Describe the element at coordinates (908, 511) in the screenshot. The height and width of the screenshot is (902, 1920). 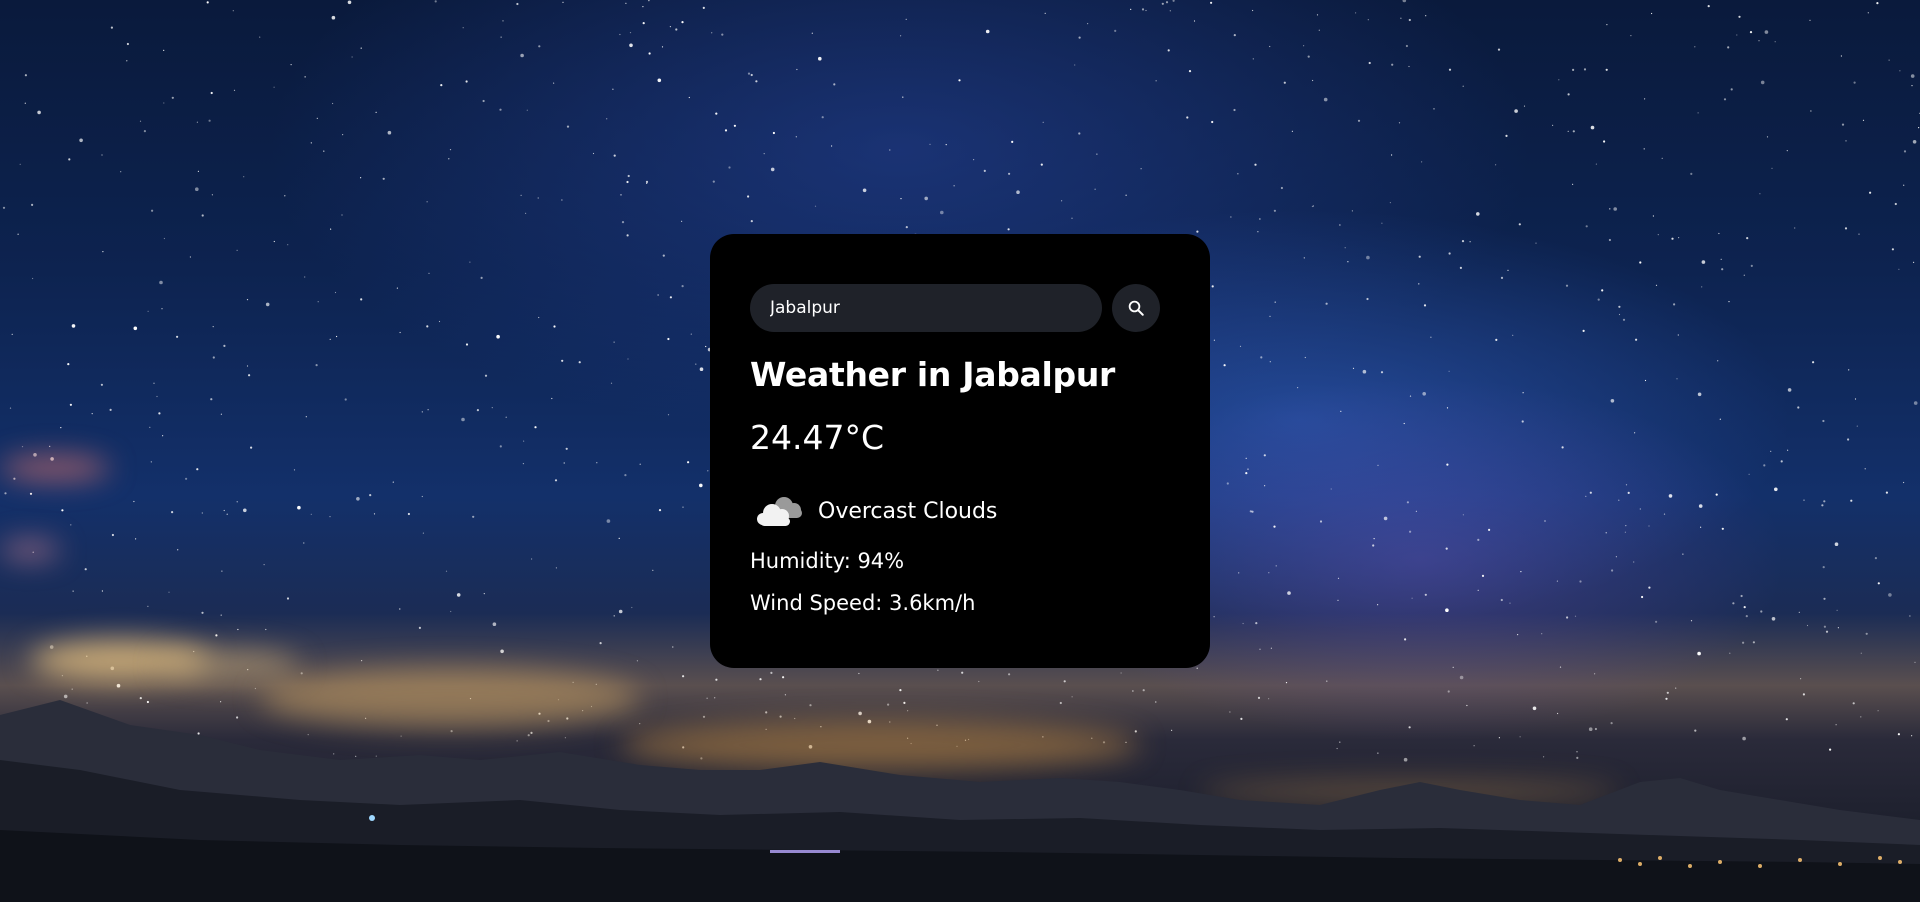
I see `weather-description: Overcast Clouds` at that location.